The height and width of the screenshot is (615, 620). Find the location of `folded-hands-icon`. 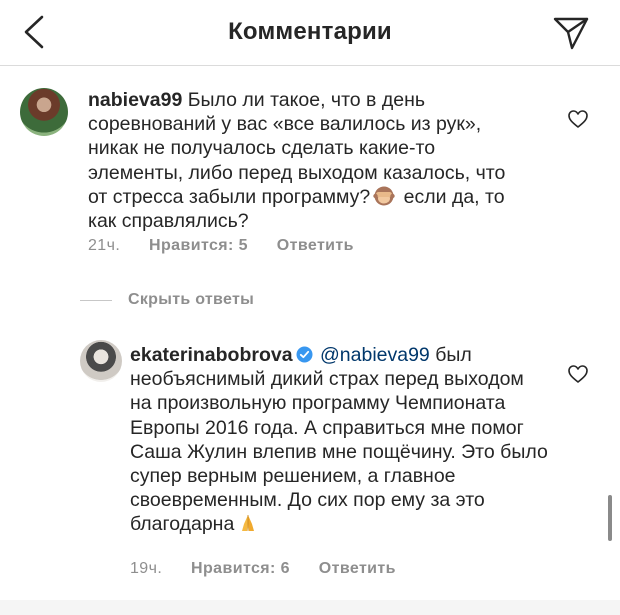

folded-hands-icon is located at coordinates (248, 523).